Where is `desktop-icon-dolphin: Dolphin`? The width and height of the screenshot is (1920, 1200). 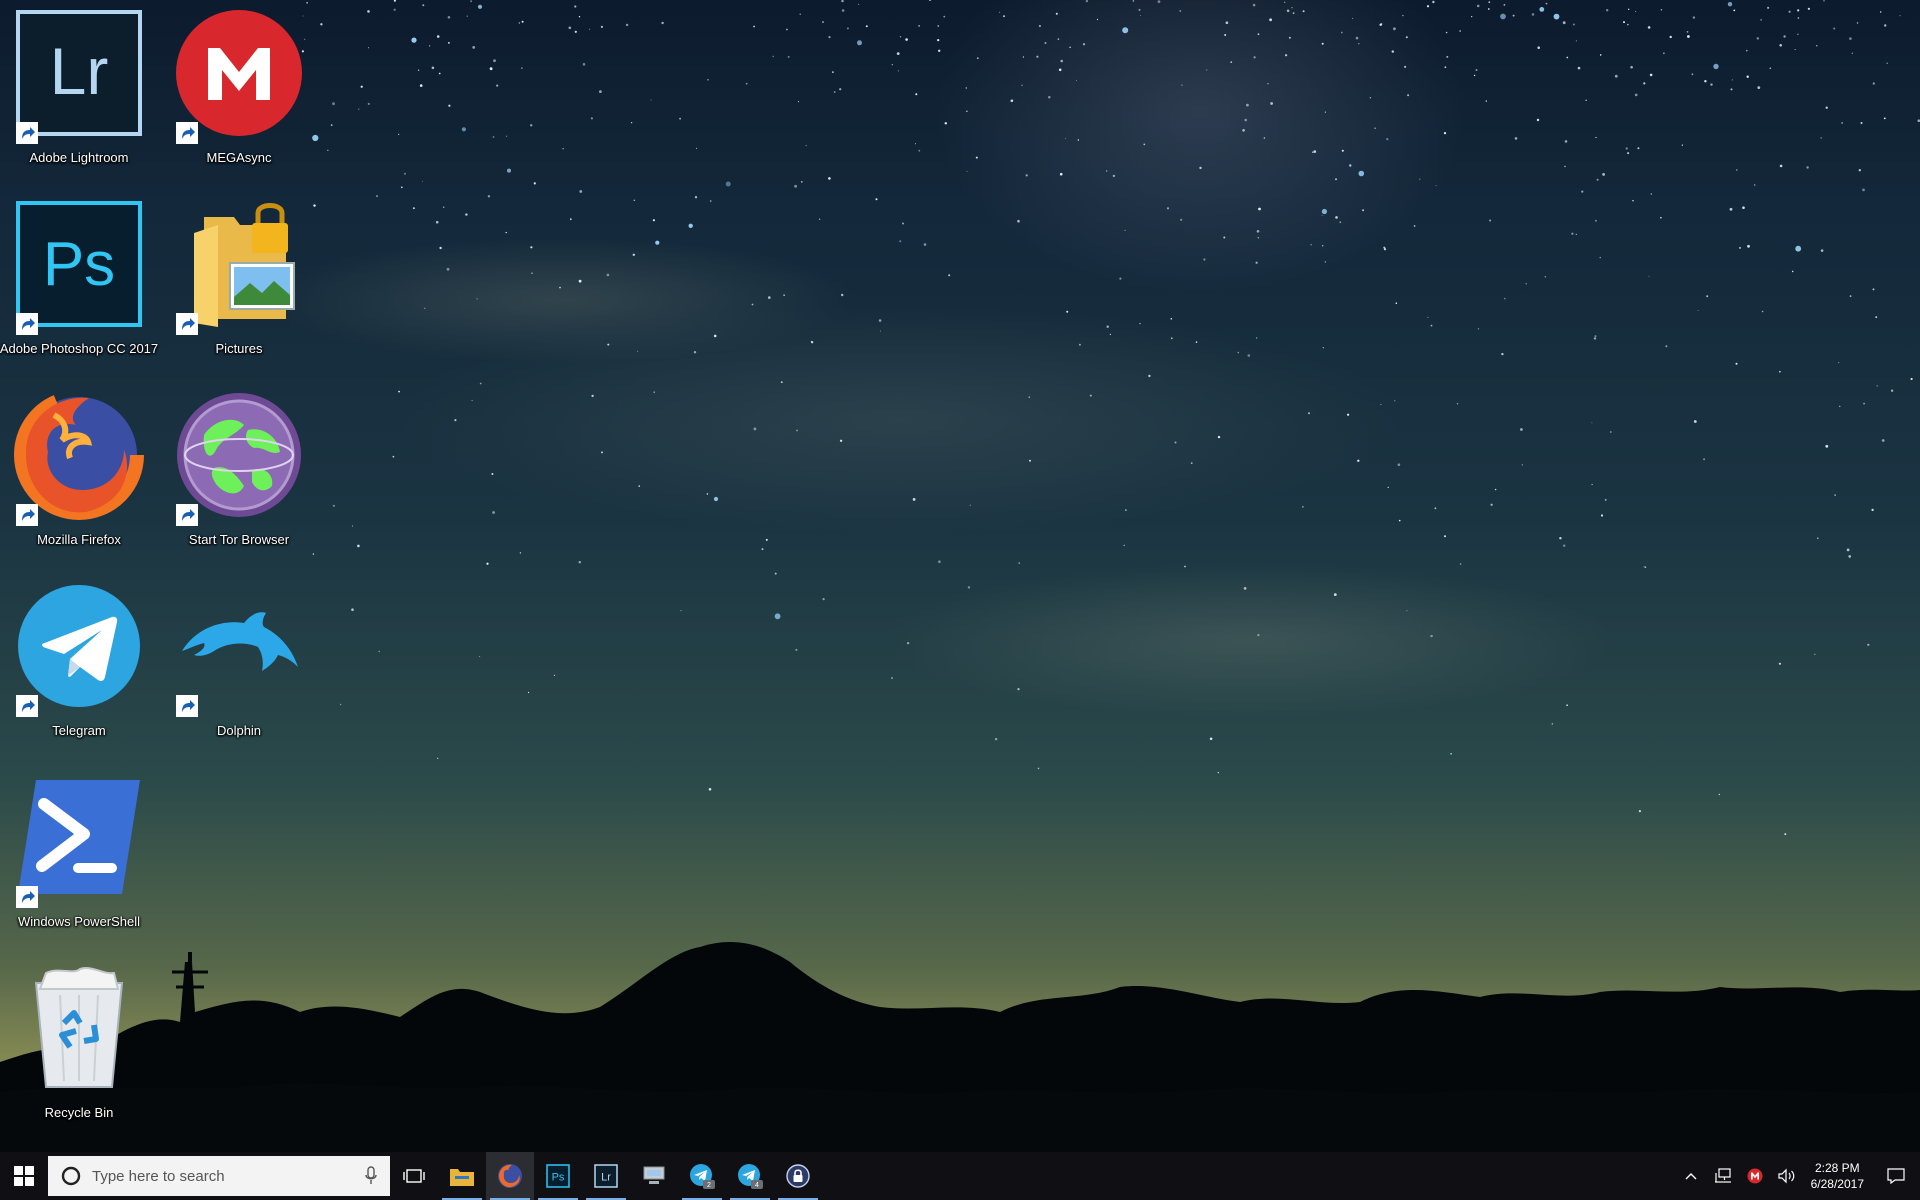 desktop-icon-dolphin: Dolphin is located at coordinates (239, 663).